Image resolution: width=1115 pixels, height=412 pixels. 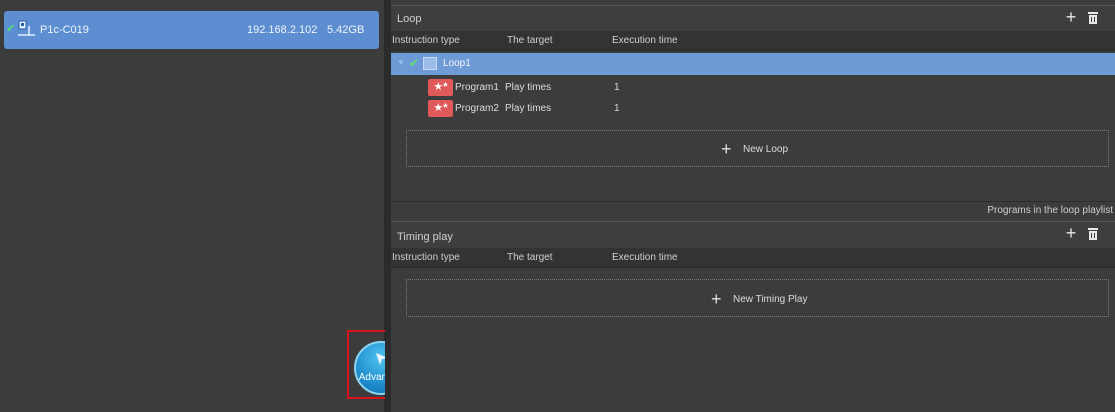 What do you see at coordinates (191, 30) in the screenshot?
I see `device-row: ✔ P1c-C019 192.168.2.102 5.42GB` at bounding box center [191, 30].